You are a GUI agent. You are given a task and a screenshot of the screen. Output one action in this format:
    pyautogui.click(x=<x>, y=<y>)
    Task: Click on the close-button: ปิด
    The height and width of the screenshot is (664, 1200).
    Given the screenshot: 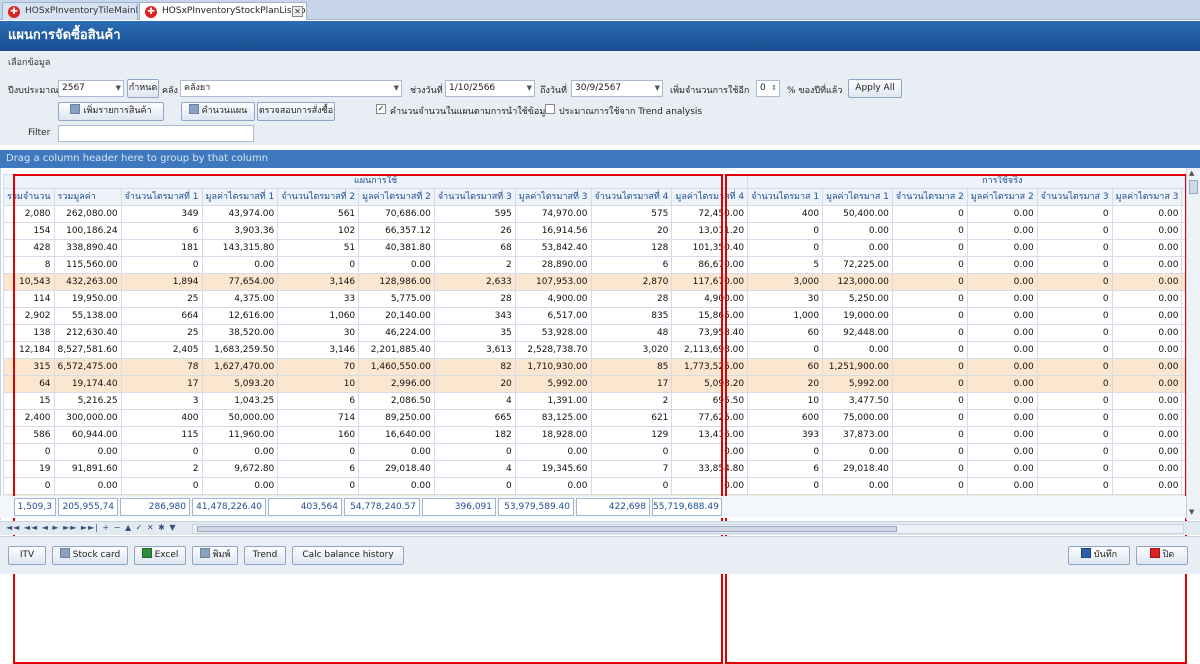 What is the action you would take?
    pyautogui.click(x=1162, y=555)
    